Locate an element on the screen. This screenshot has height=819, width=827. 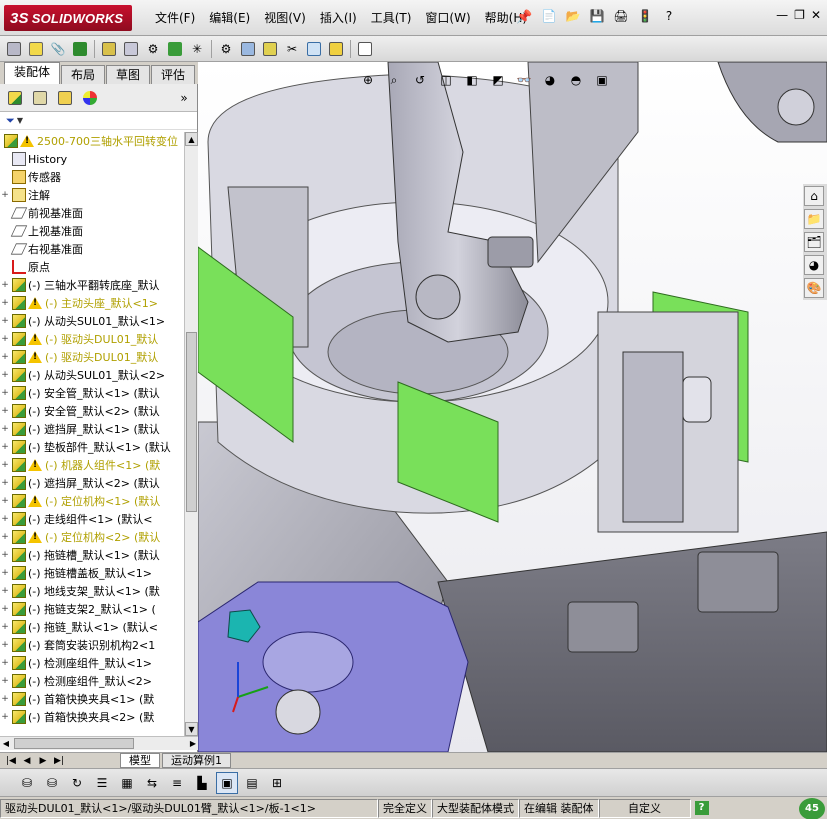
tree-item: + (-) 地线支架_默认<1> (默 is located at coordinates (92, 591).